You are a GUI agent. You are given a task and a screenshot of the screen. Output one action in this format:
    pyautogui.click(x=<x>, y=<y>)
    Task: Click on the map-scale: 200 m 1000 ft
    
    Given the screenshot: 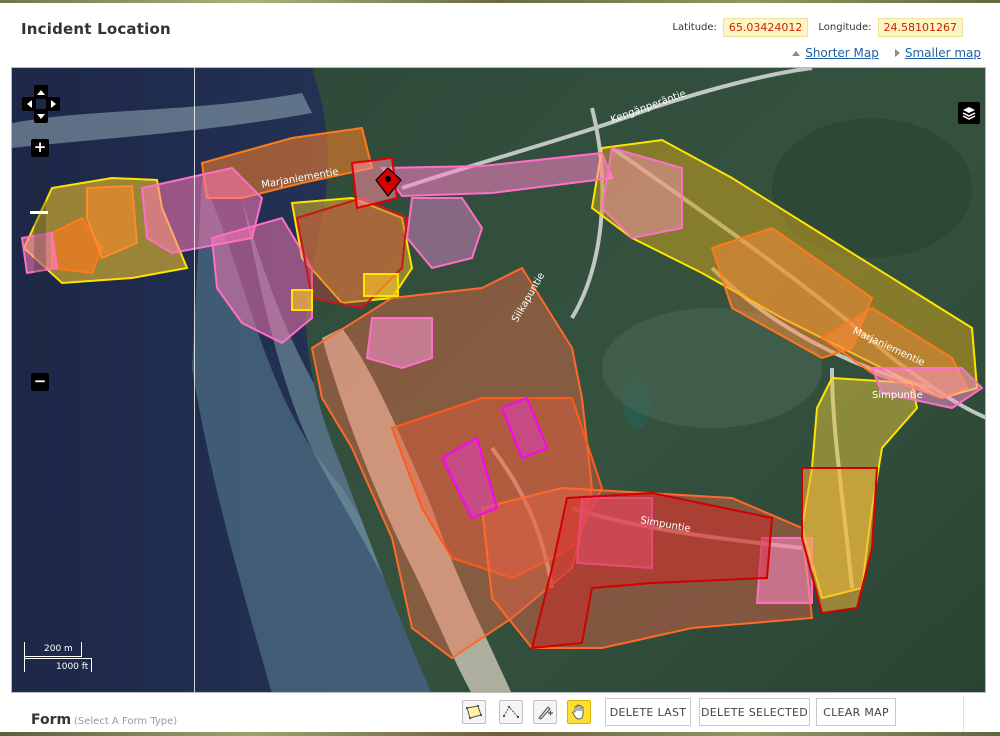 What is the action you would take?
    pyautogui.click(x=64, y=657)
    